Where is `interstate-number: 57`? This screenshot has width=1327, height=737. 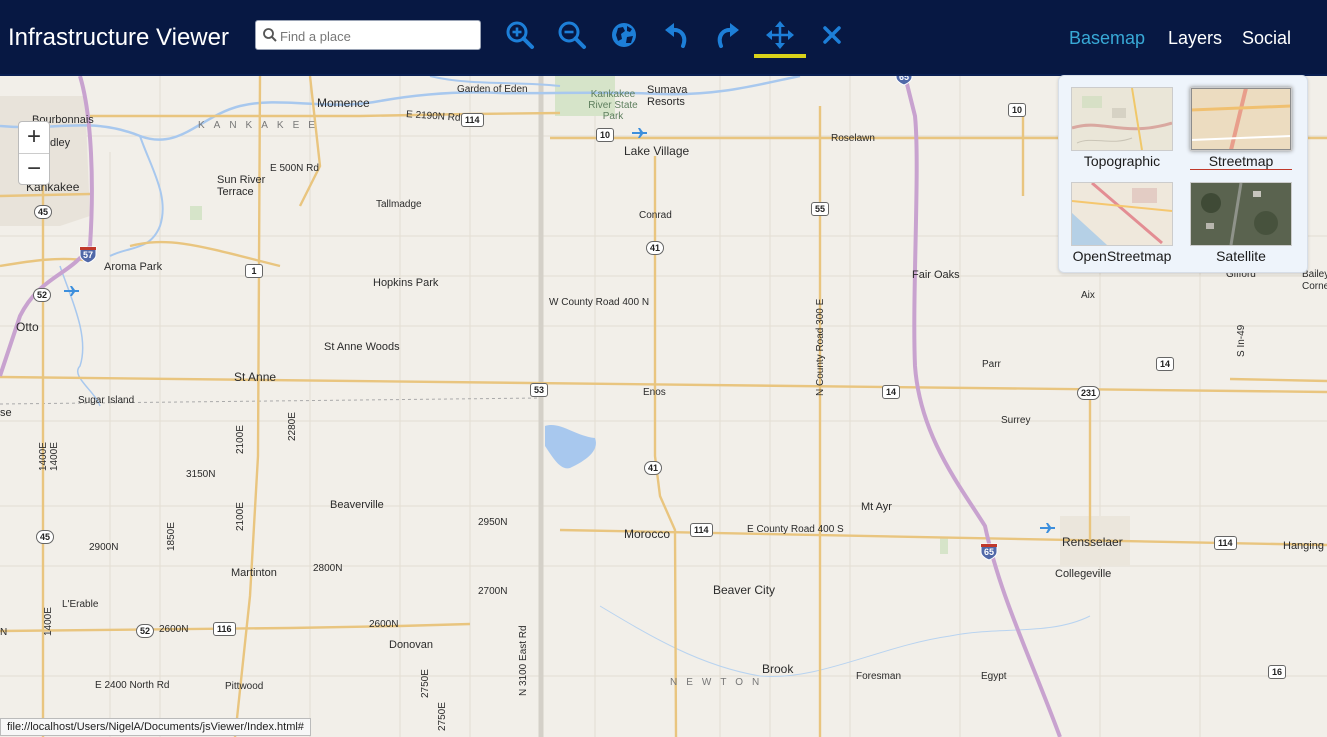 interstate-number: 57 is located at coordinates (87, 255).